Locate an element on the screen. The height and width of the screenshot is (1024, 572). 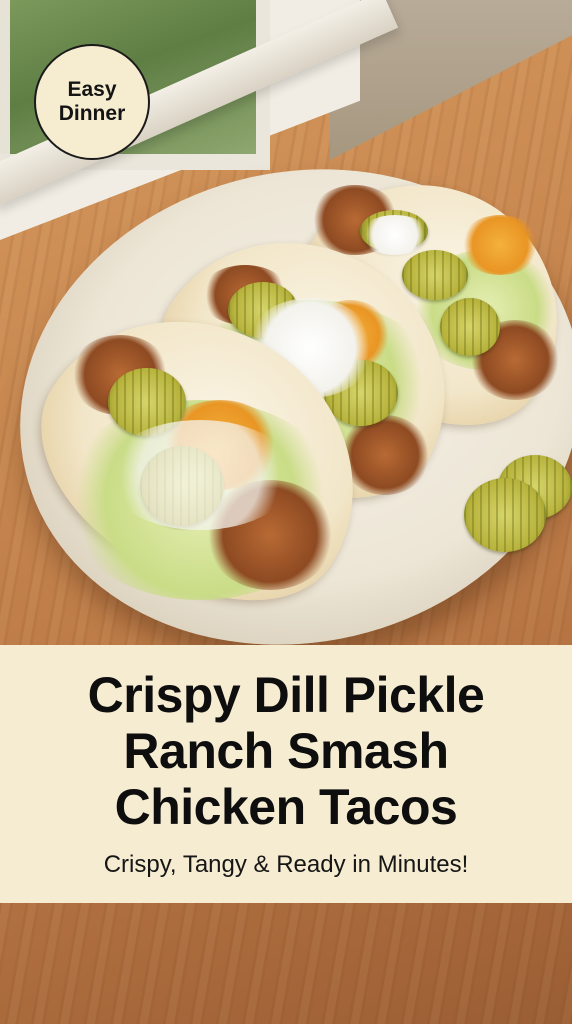
category-badge: Easy Dinner is located at coordinates (92, 102).